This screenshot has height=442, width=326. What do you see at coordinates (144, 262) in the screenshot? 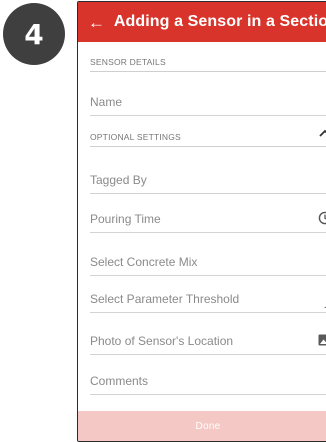
I see `concrete-mix-label: Select Concrete Mix` at bounding box center [144, 262].